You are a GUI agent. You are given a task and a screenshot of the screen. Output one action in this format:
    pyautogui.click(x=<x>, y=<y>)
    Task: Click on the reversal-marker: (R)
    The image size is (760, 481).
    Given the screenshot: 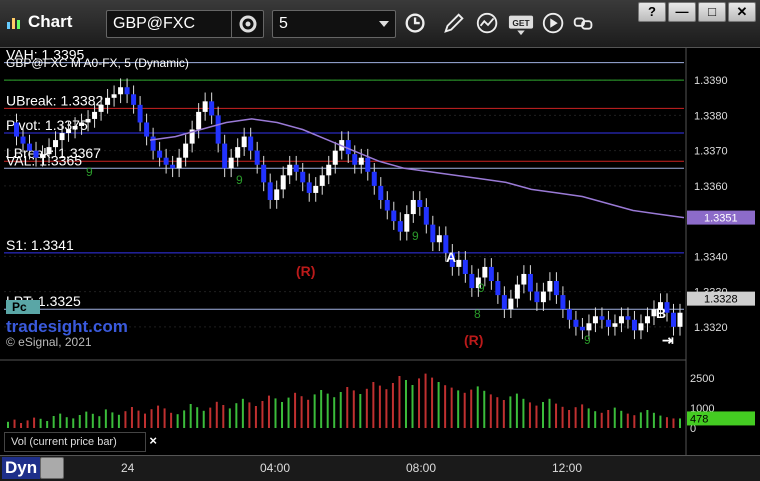 What is the action you would take?
    pyautogui.click(x=305, y=271)
    